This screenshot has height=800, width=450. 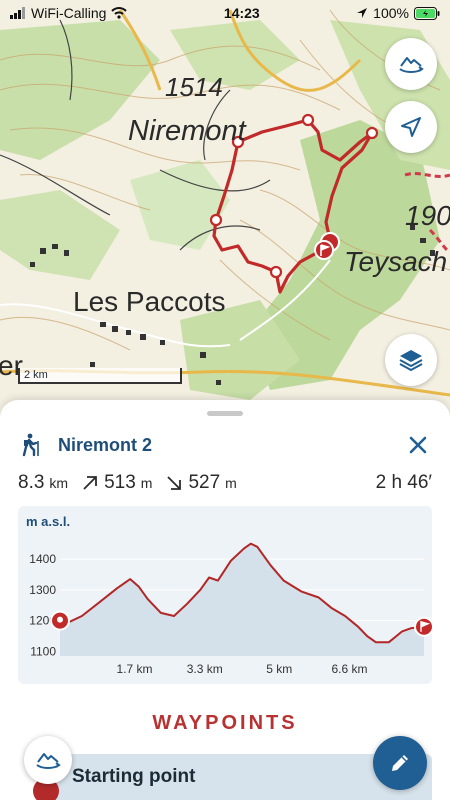 I want to click on route-stats: 8.3 km 513 m 527 m 2 h 46′, so click(x=225, y=485).